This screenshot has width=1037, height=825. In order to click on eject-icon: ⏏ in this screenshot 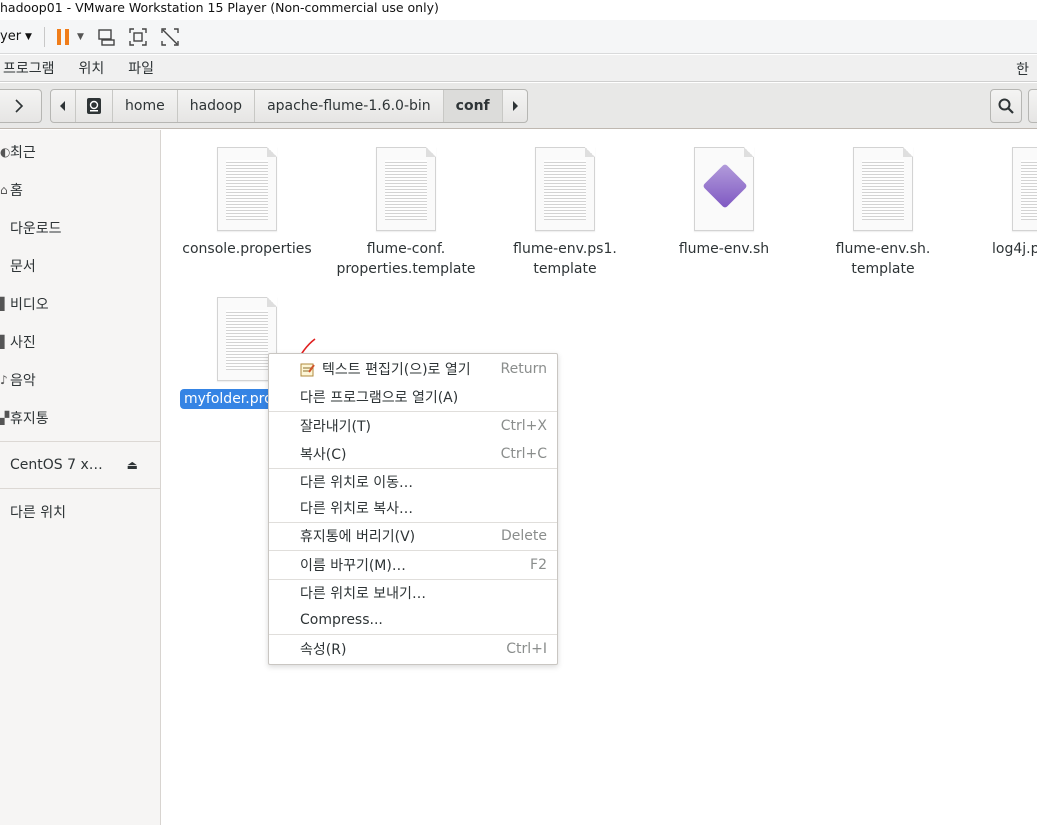, I will do `click(132, 465)`.